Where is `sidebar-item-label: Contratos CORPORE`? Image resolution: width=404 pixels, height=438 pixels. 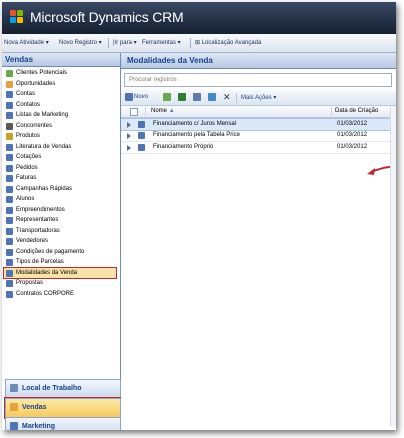
sidebar-item-label: Contratos CORPORE is located at coordinates (45, 293).